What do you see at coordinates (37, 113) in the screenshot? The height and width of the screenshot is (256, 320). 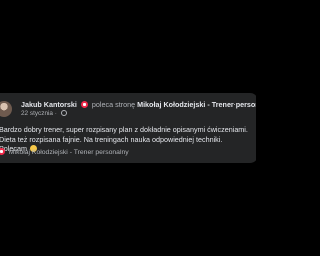 I see `review-date: 22 stycznia` at bounding box center [37, 113].